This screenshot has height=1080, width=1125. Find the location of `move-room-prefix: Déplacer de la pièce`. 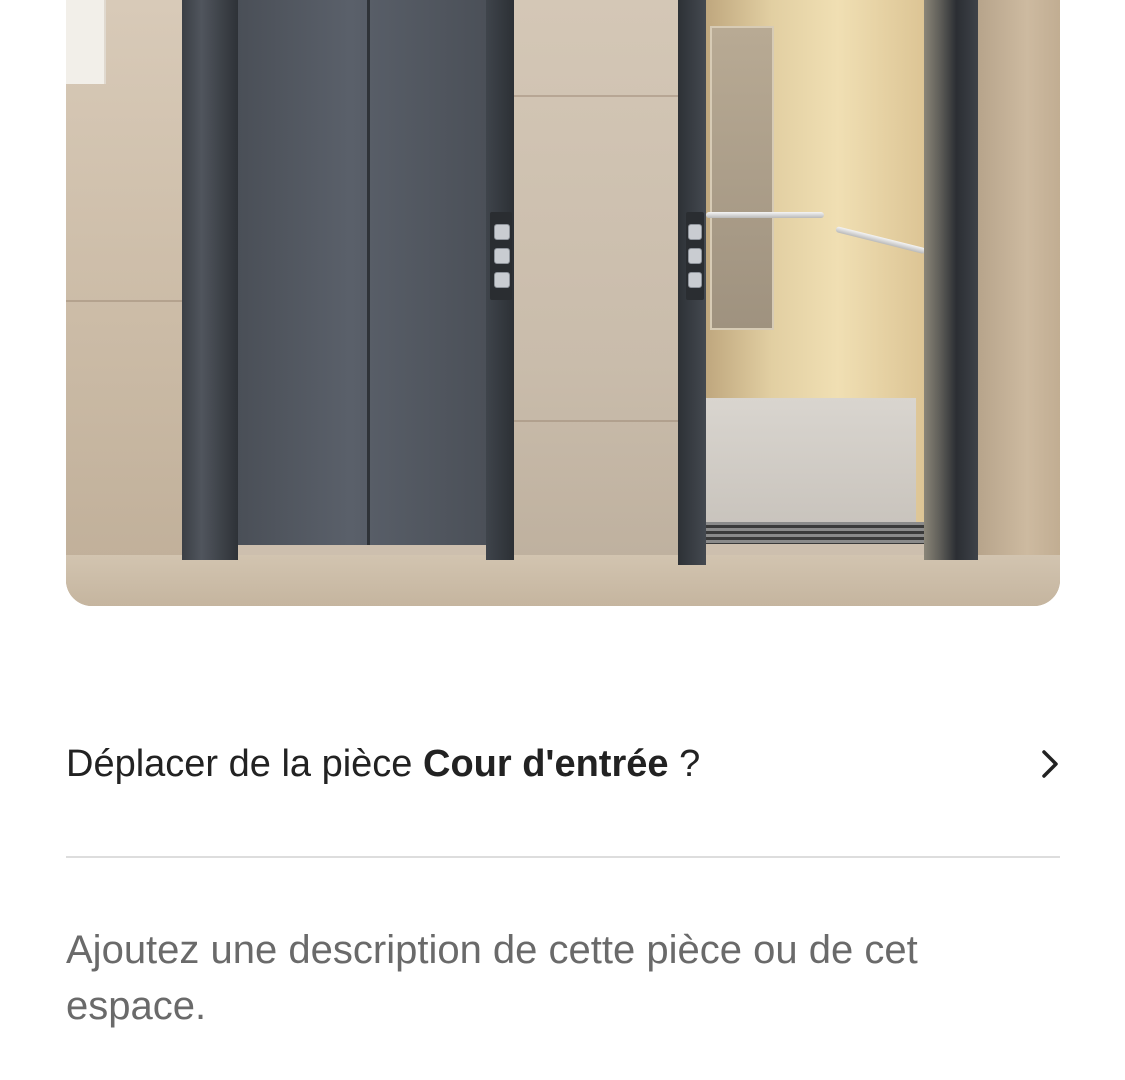

move-room-prefix: Déplacer de la pièce is located at coordinates (244, 764).